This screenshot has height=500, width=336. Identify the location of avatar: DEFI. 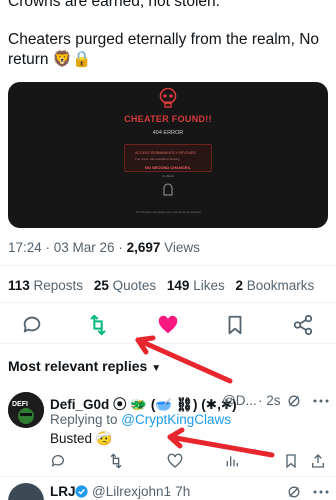
(26, 410).